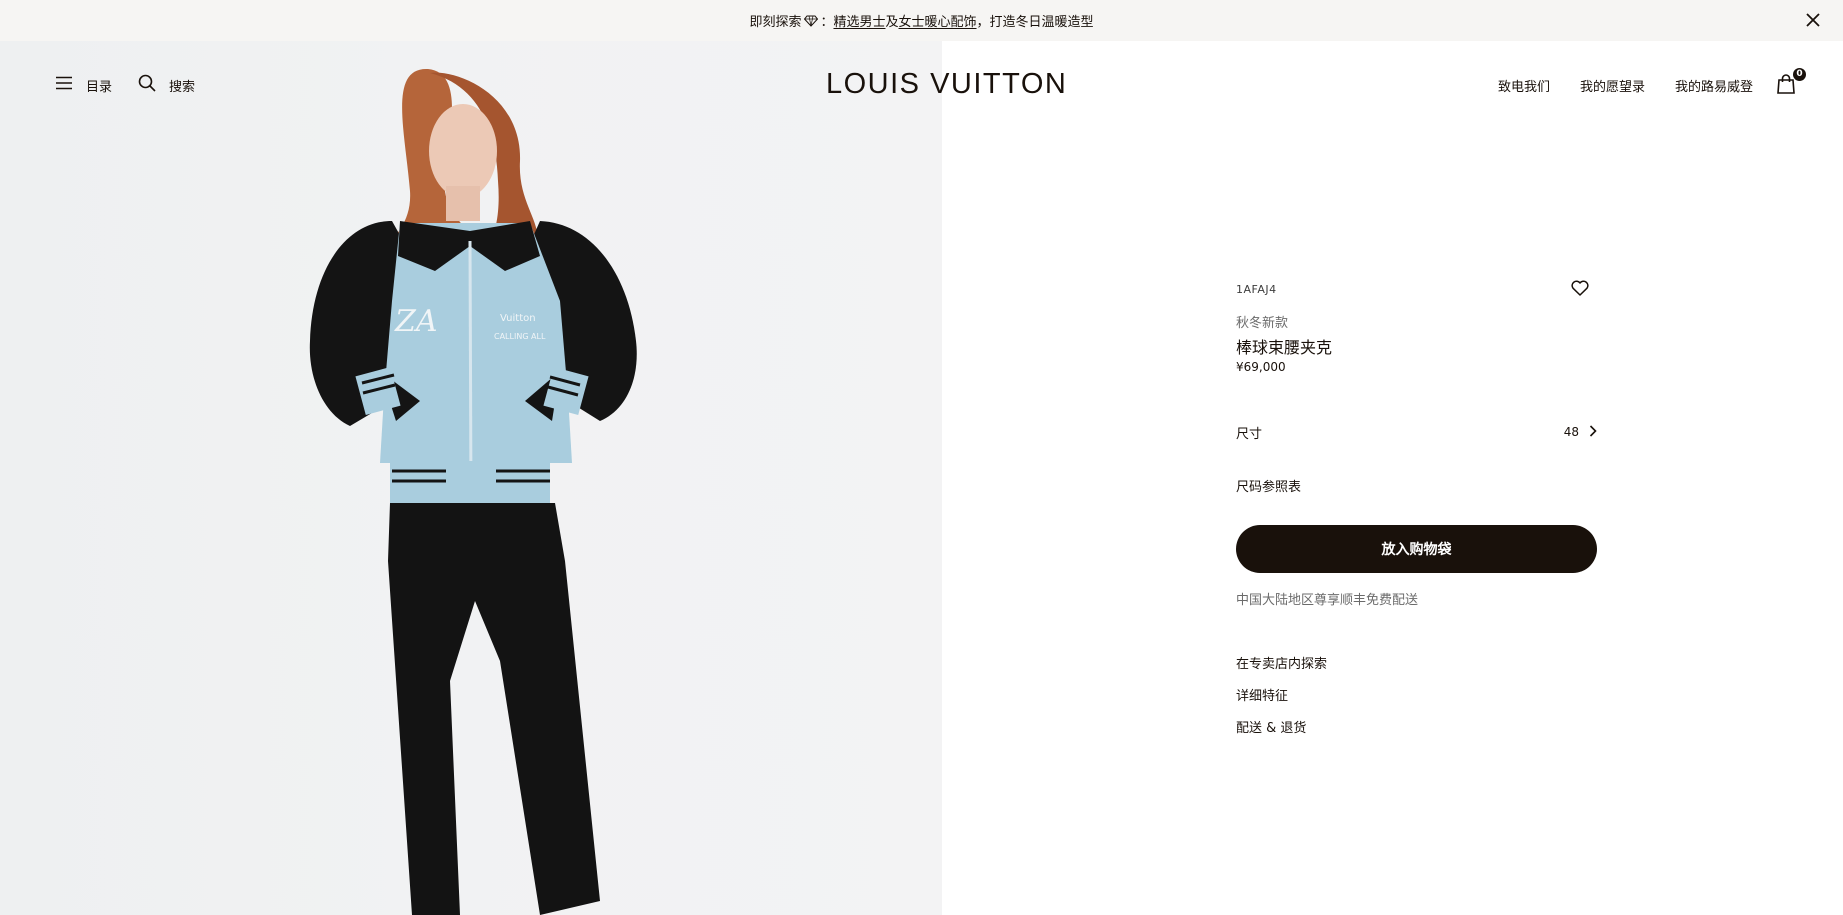 This screenshot has height=915, width=1843. I want to click on product-tagline: 秋冬新款, so click(1262, 323).